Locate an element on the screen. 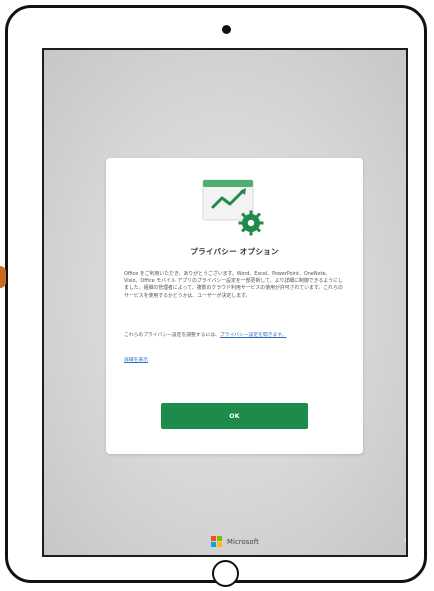 The image size is (434, 591). privacy-illustration-icon is located at coordinates (233, 207).